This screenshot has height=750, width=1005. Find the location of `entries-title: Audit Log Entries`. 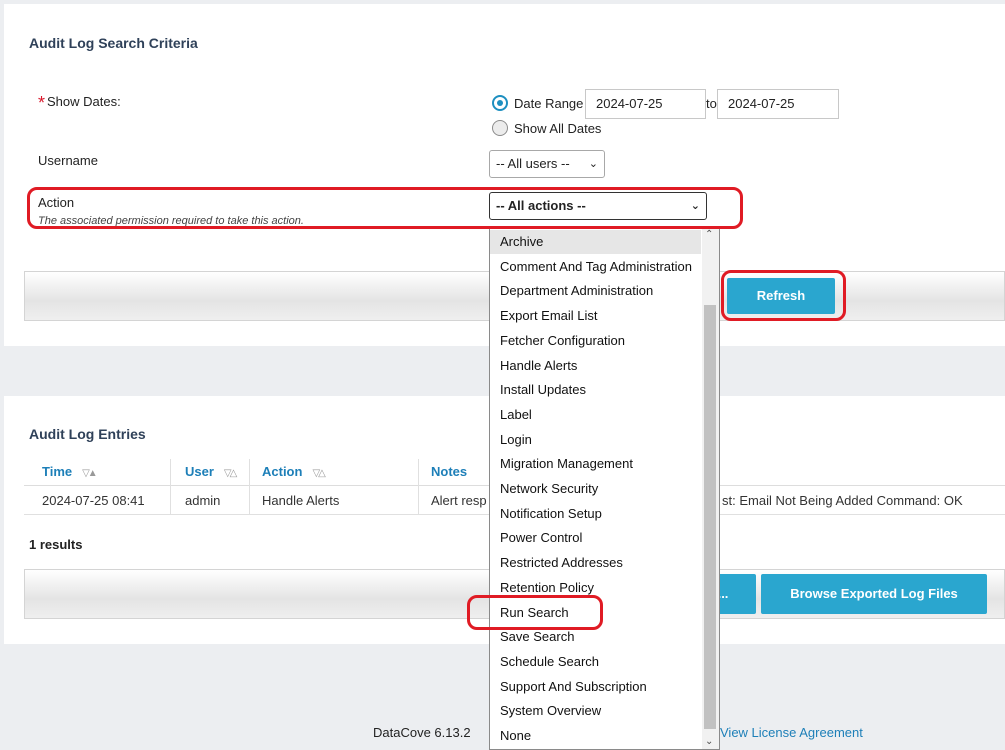

entries-title: Audit Log Entries is located at coordinates (87, 434).